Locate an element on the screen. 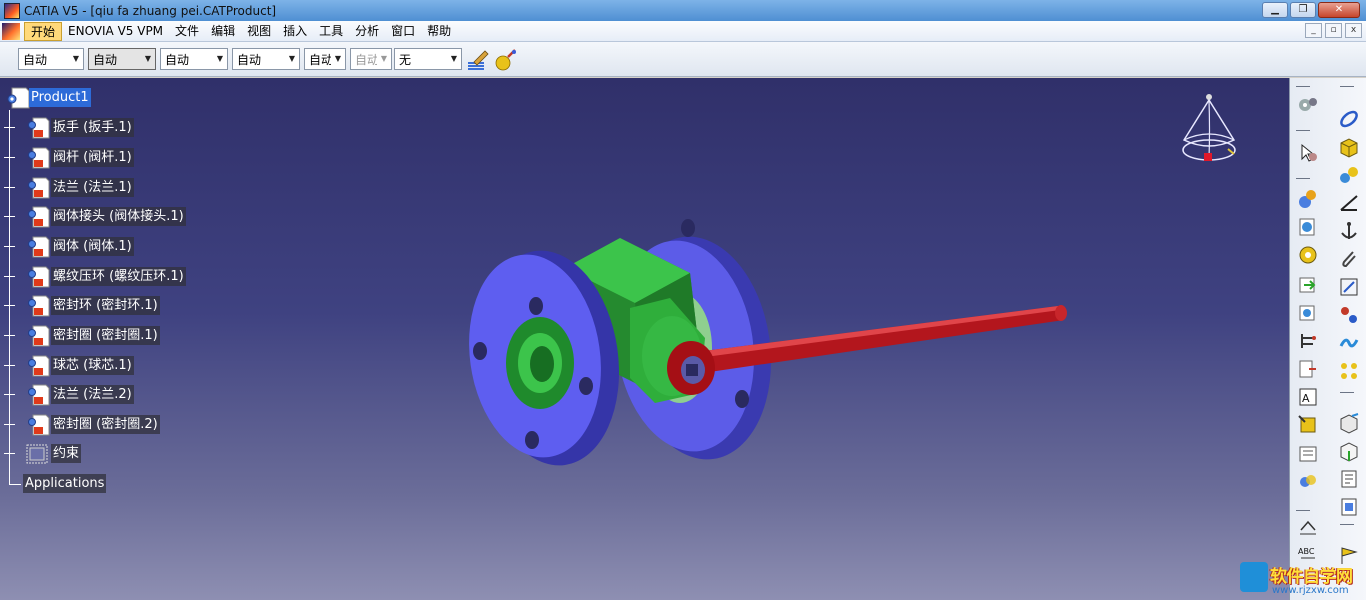  menu-view: 视图 is located at coordinates (259, 31).